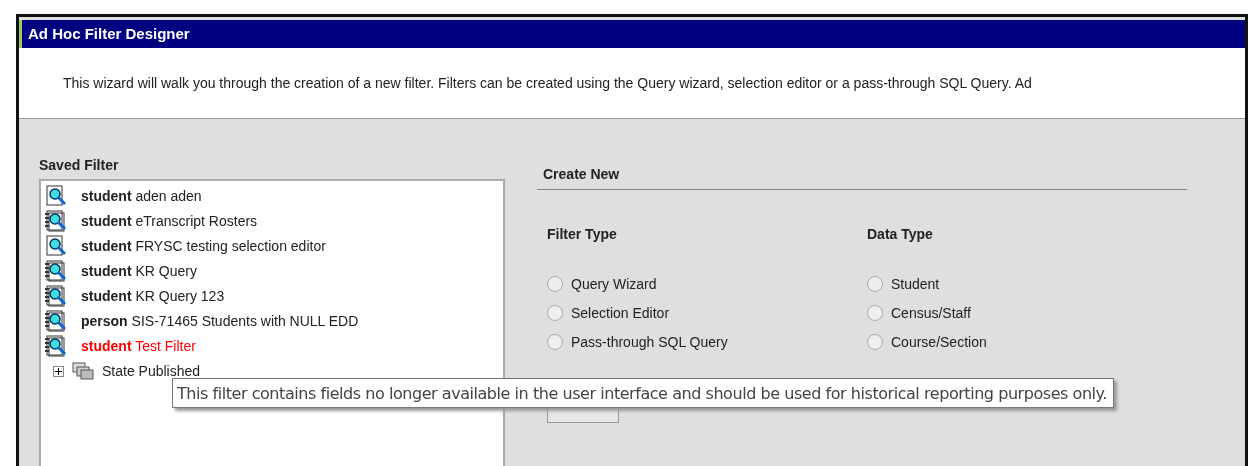 This screenshot has width=1253, height=466. I want to click on column-heading: Data Type, so click(900, 234).